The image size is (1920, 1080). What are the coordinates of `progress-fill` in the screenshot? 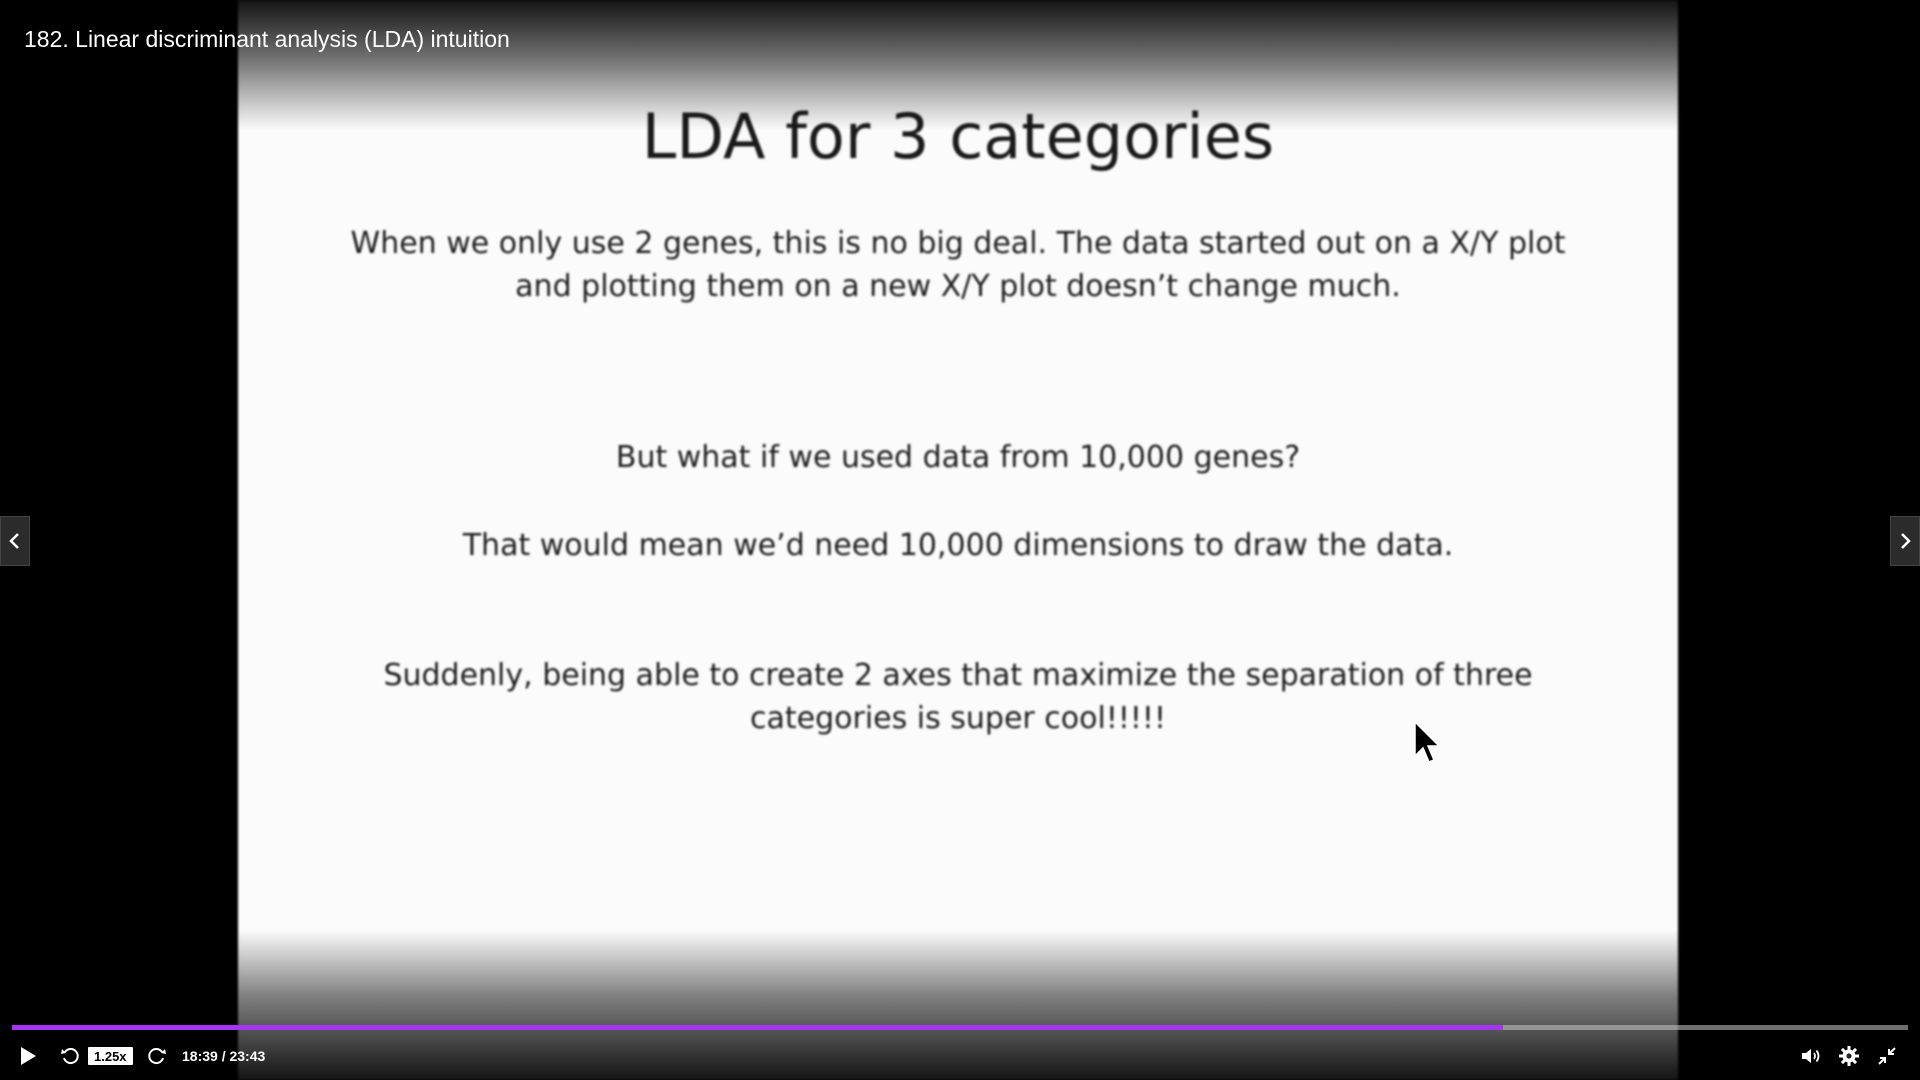 It's located at (757, 1027).